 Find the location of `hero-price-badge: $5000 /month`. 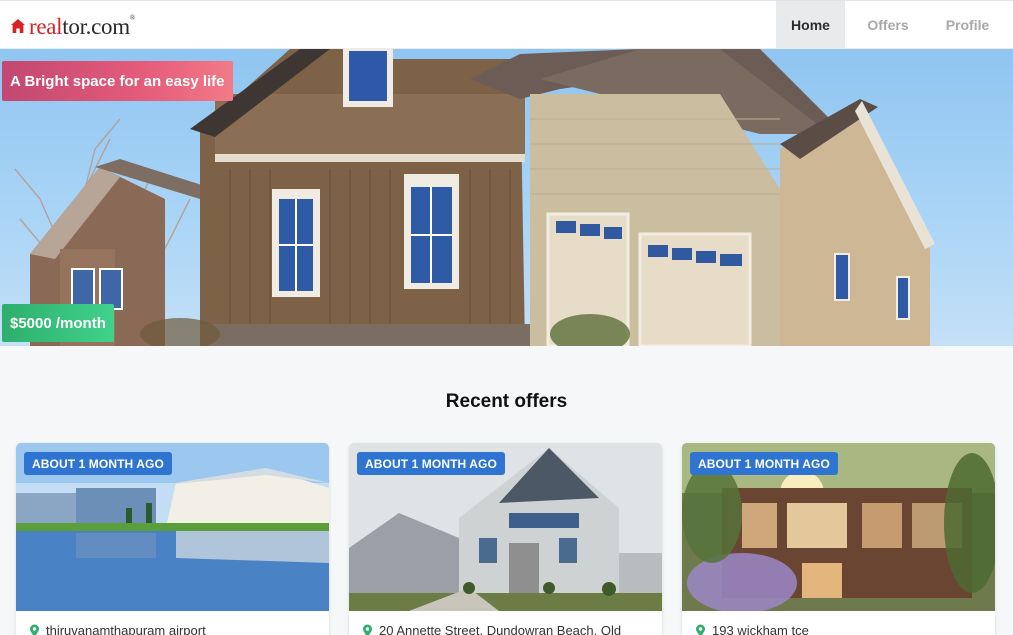

hero-price-badge: $5000 /month is located at coordinates (58, 323).